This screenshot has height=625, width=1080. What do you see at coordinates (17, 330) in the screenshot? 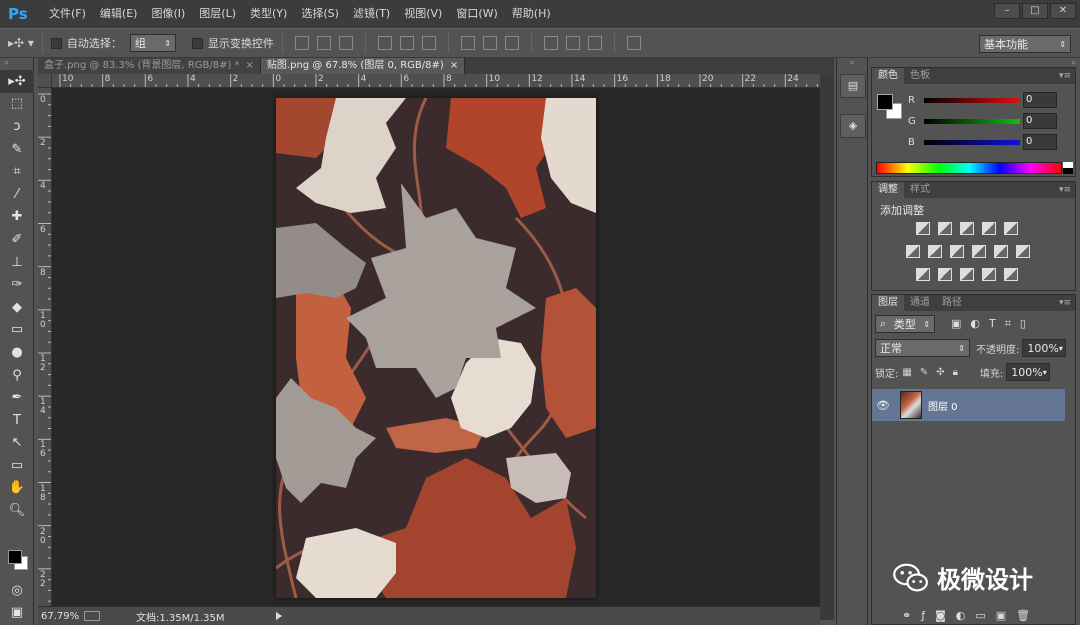
I see `gradient-icon: ▭` at bounding box center [17, 330].